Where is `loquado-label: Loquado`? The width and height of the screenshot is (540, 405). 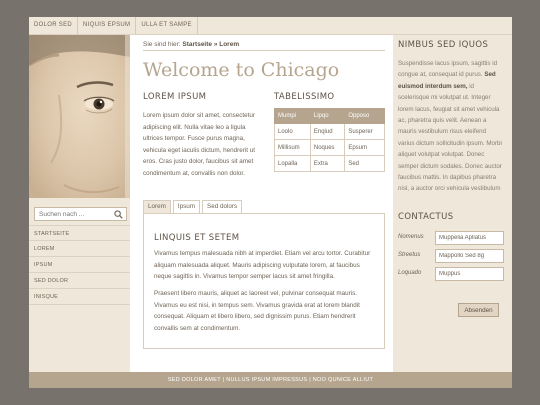 loquado-label: Loquado is located at coordinates (410, 273).